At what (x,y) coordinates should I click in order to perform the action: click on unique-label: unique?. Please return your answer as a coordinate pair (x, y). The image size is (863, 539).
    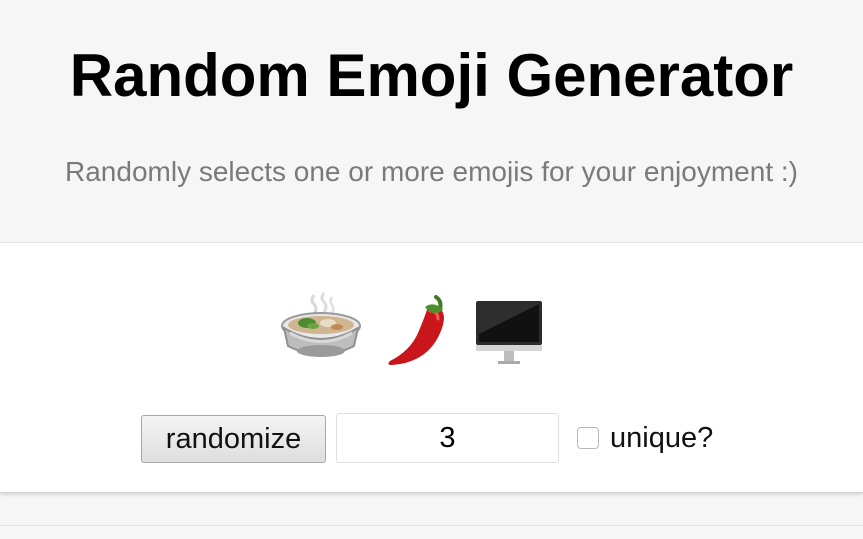
    Looking at the image, I should click on (662, 438).